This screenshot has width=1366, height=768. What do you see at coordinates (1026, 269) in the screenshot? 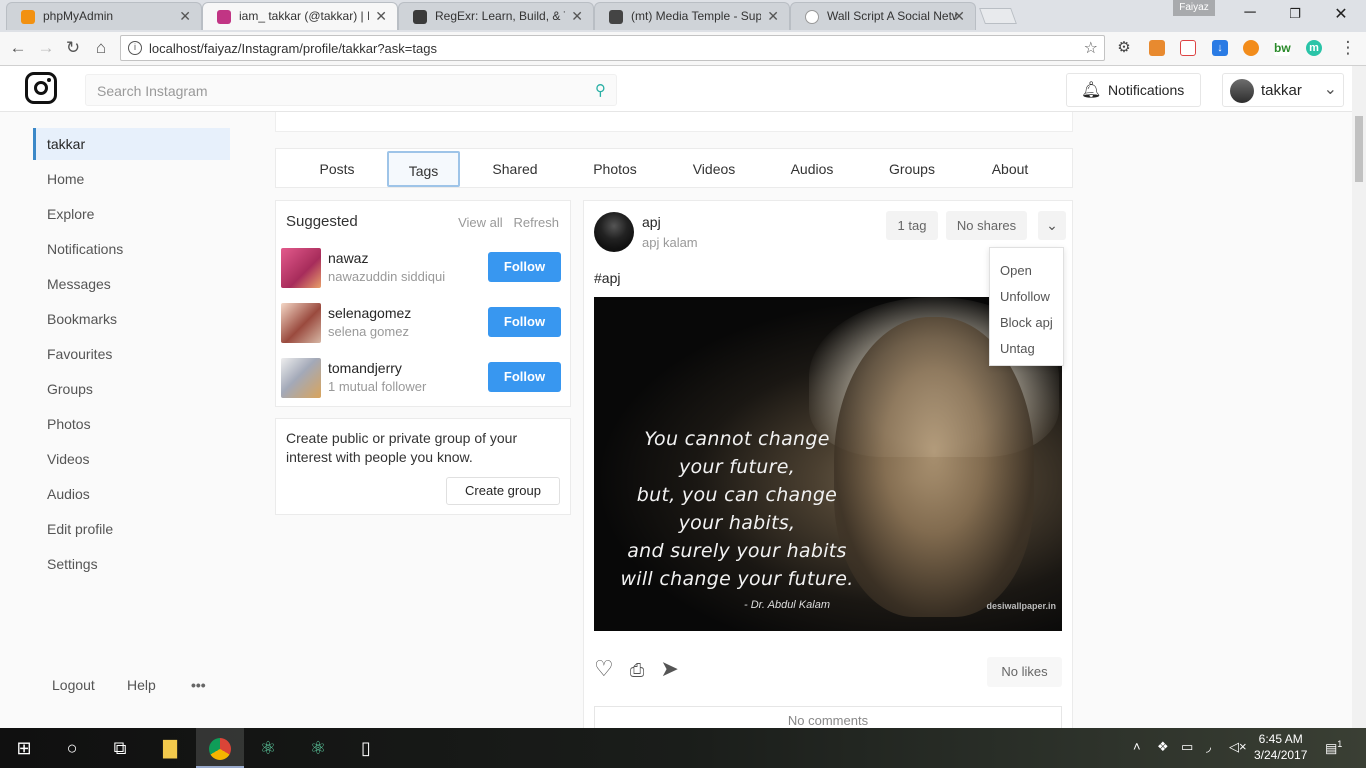
I see `menu-item-open: Open` at bounding box center [1026, 269].